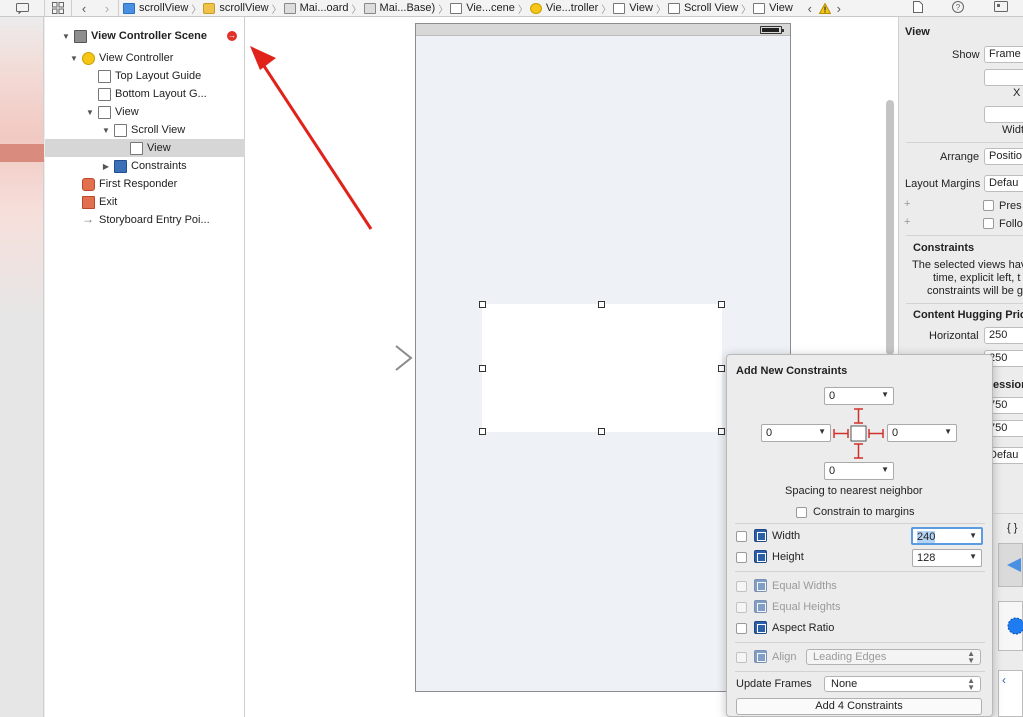 The height and width of the screenshot is (717, 1023). What do you see at coordinates (804, 586) in the screenshot?
I see `equal-widths-label: Equal Widths` at bounding box center [804, 586].